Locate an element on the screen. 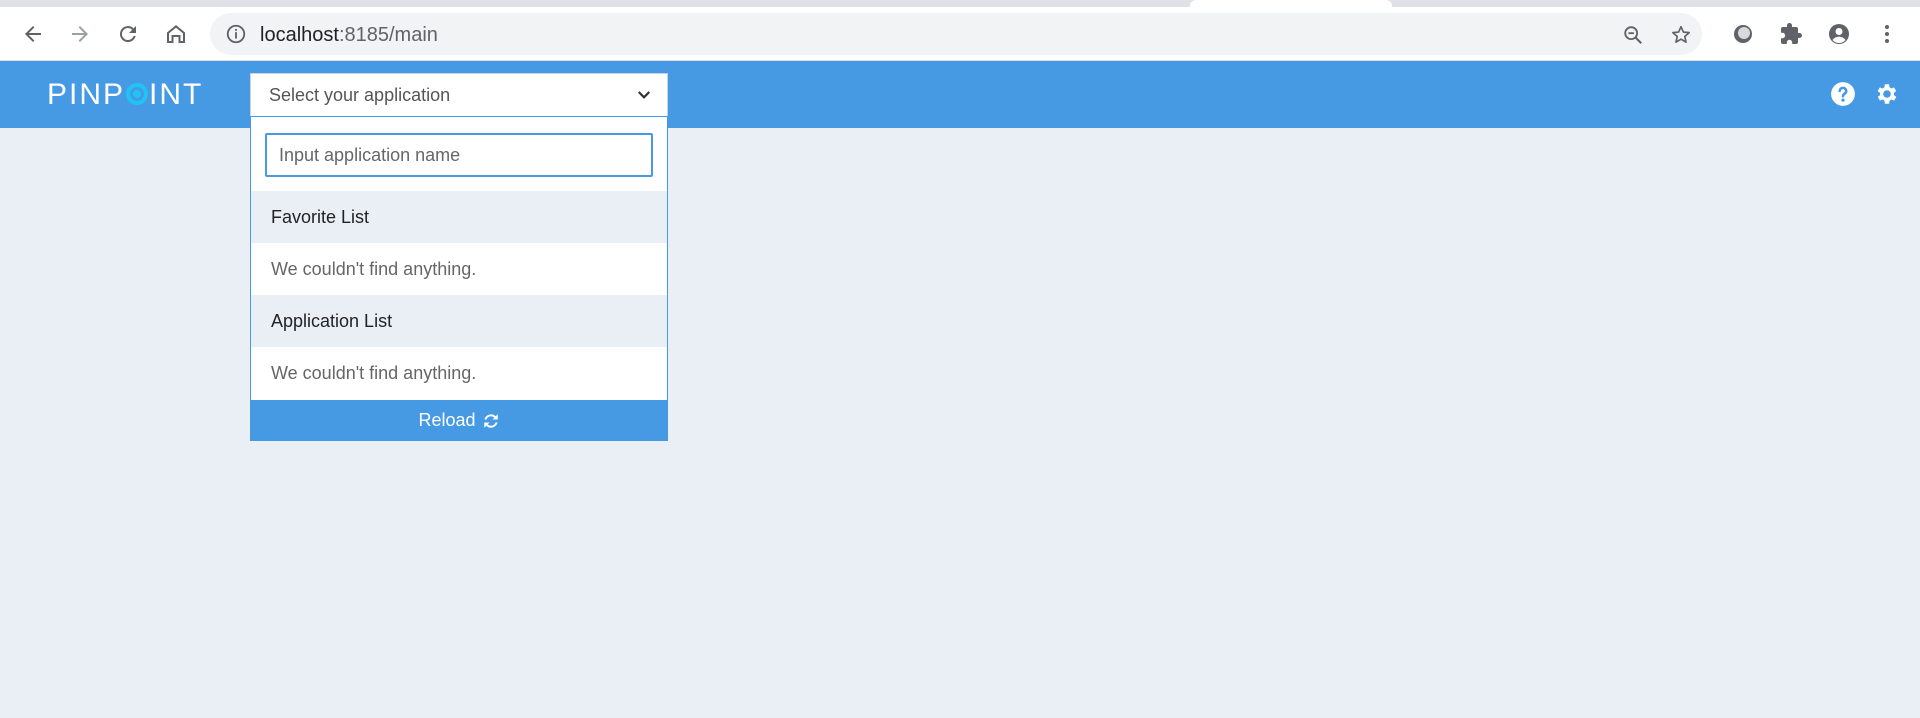 The width and height of the screenshot is (1920, 718). application-search-input is located at coordinates (459, 155).